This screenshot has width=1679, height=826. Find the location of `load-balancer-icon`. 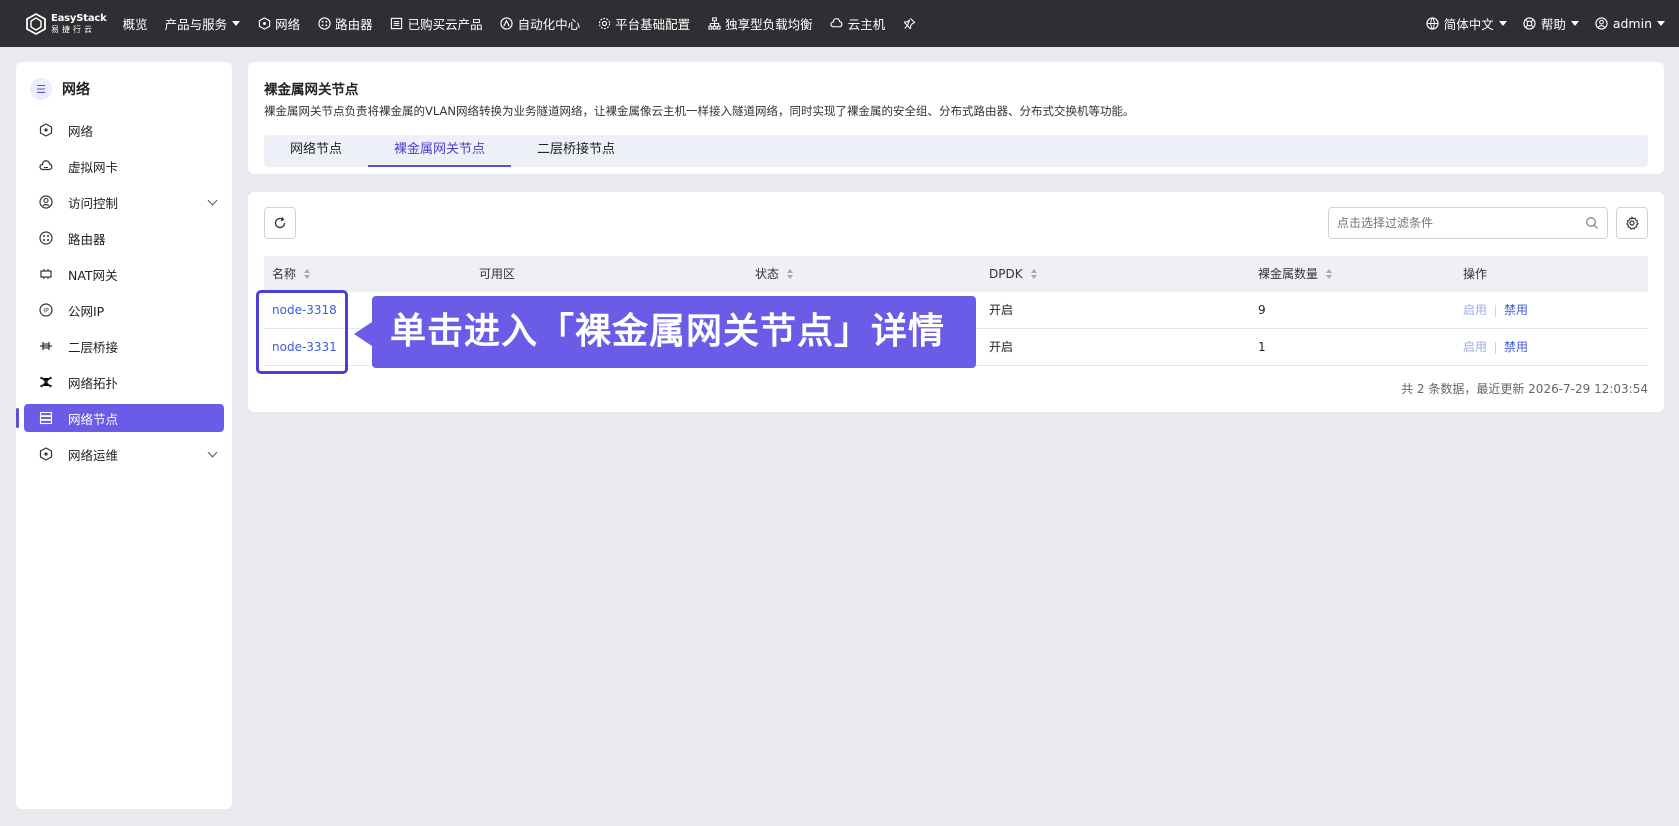

load-balancer-icon is located at coordinates (714, 24).